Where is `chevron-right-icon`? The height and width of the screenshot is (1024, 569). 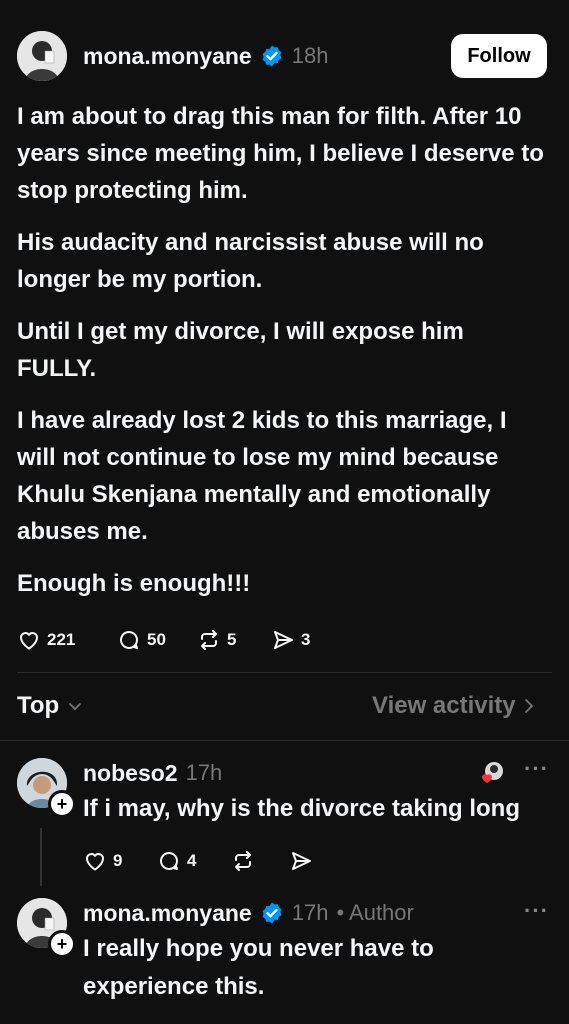
chevron-right-icon is located at coordinates (528, 706).